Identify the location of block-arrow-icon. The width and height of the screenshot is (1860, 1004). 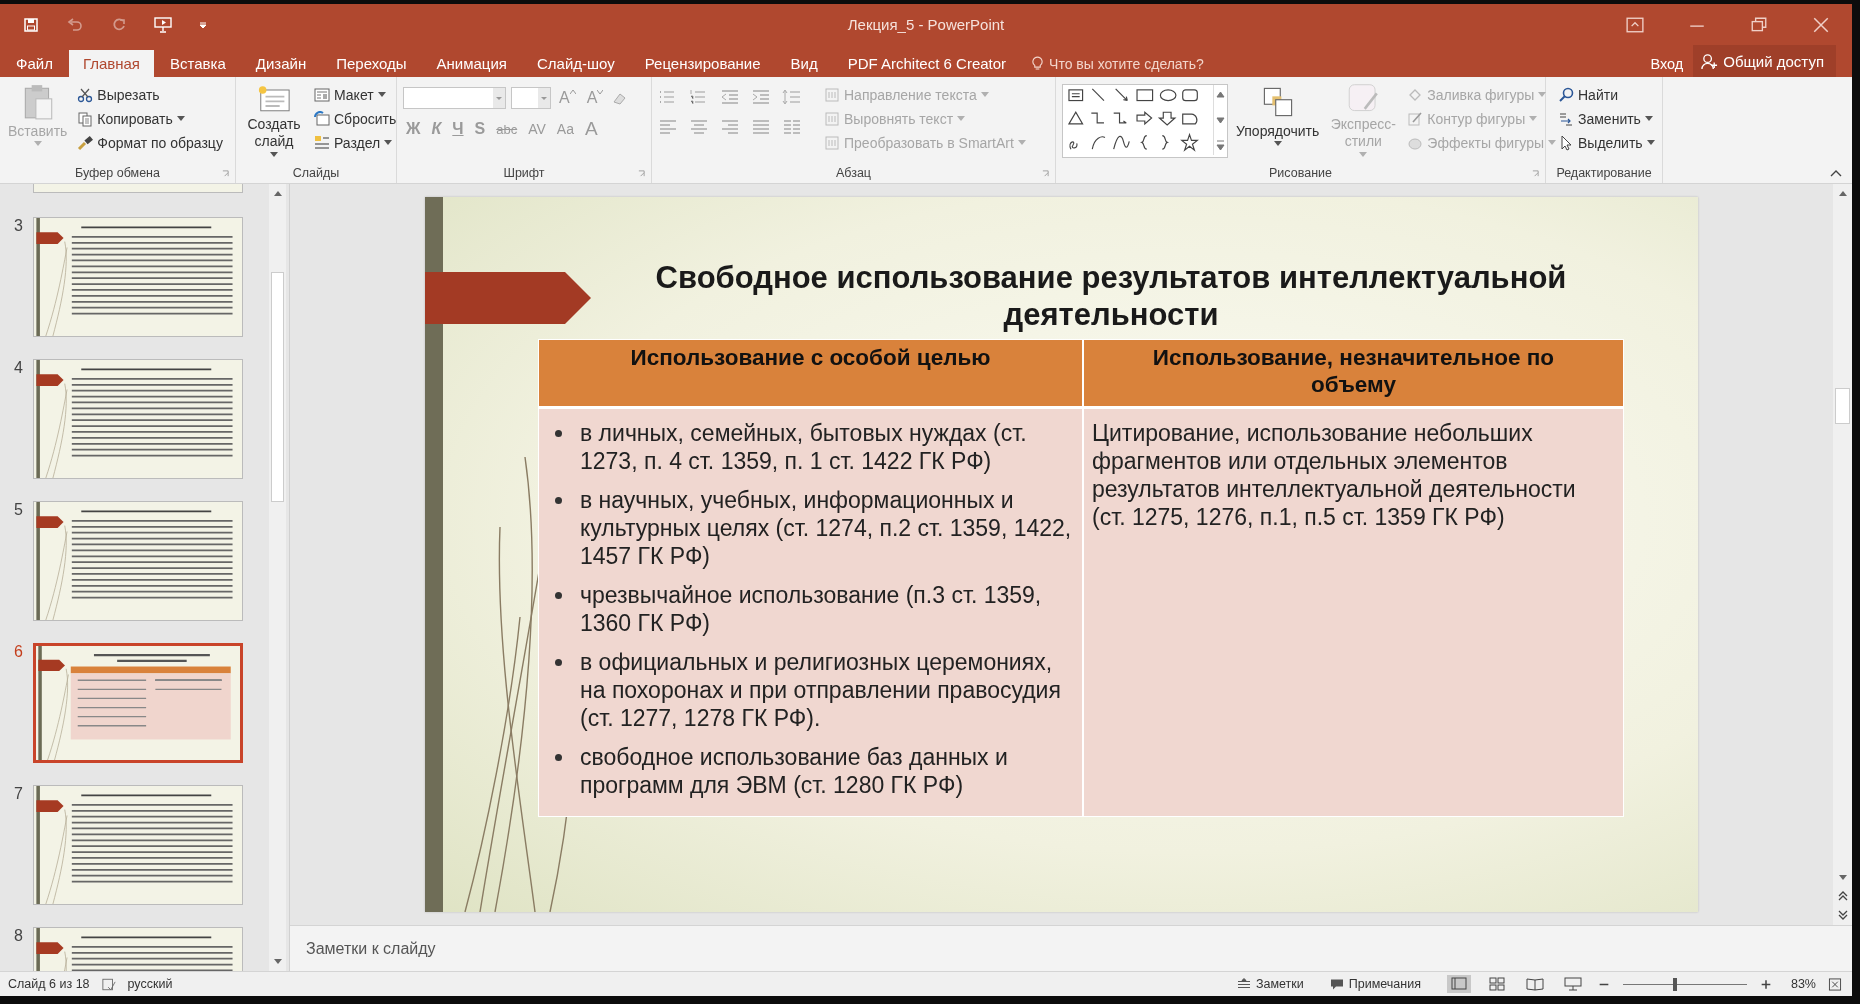
(1144, 118).